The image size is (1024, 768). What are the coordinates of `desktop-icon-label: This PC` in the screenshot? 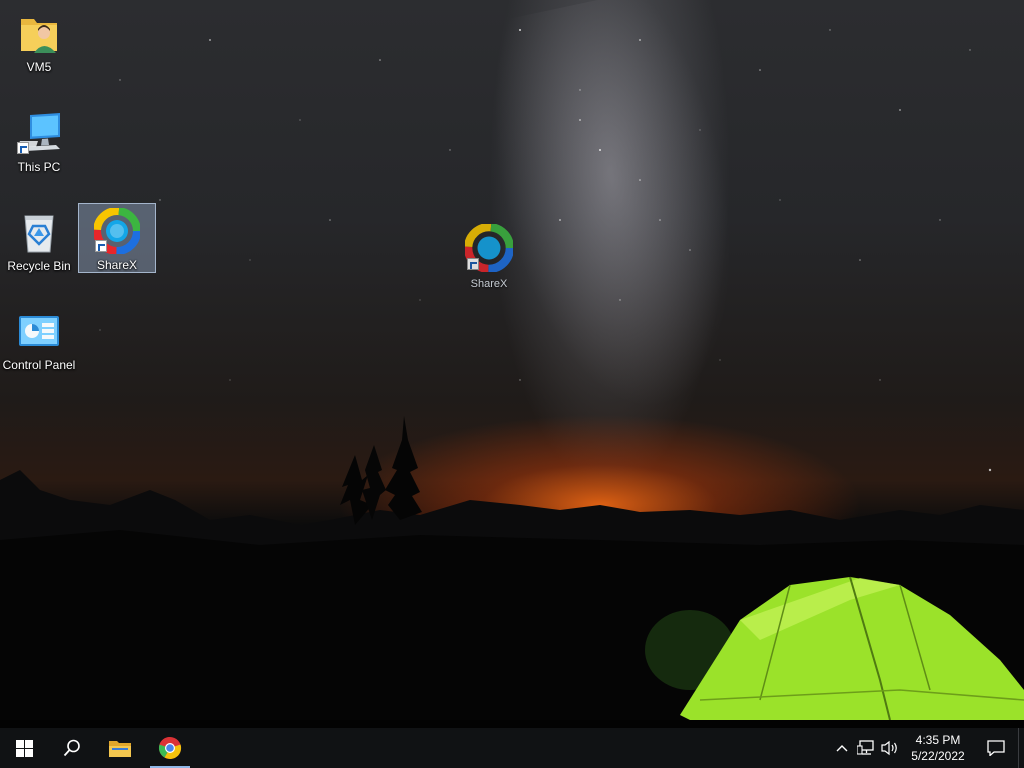 It's located at (39, 167).